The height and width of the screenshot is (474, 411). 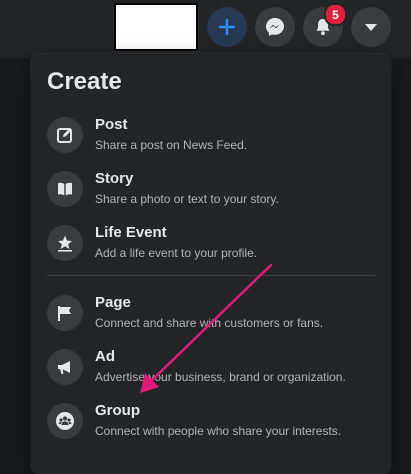 What do you see at coordinates (335, 14) in the screenshot?
I see `notification-badge: 5` at bounding box center [335, 14].